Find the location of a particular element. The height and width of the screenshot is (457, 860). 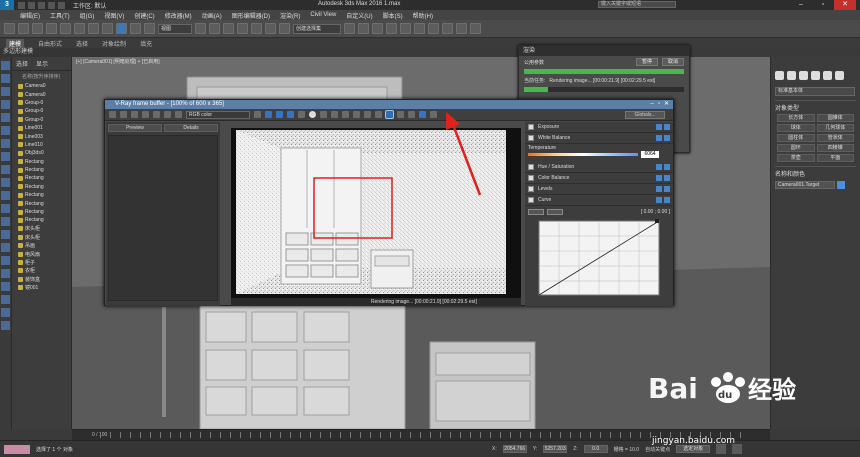

reference-coord-select: 视图 is located at coordinates (175, 28).